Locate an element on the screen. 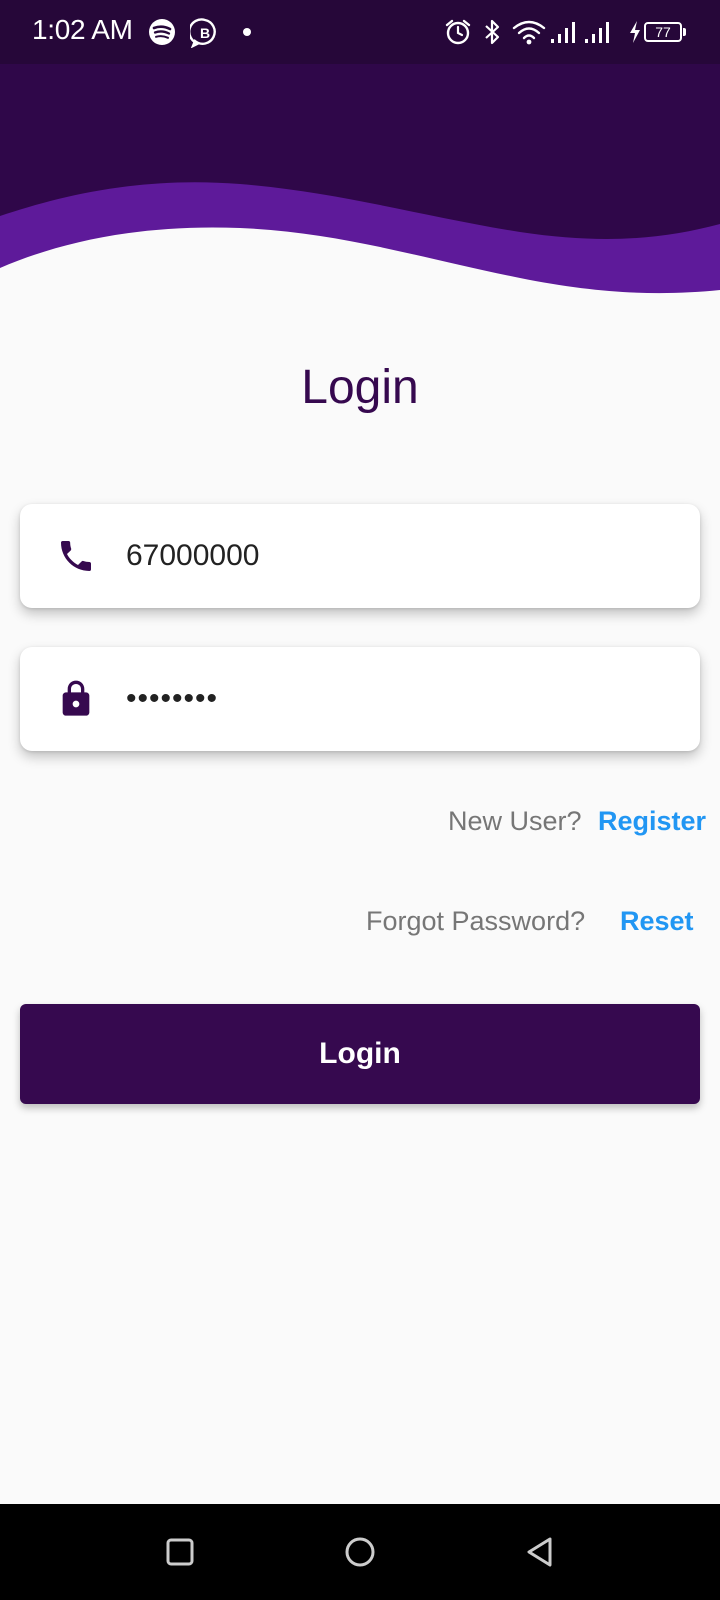 This screenshot has width=720, height=1600. battery-icon: 77 is located at coordinates (665, 32).